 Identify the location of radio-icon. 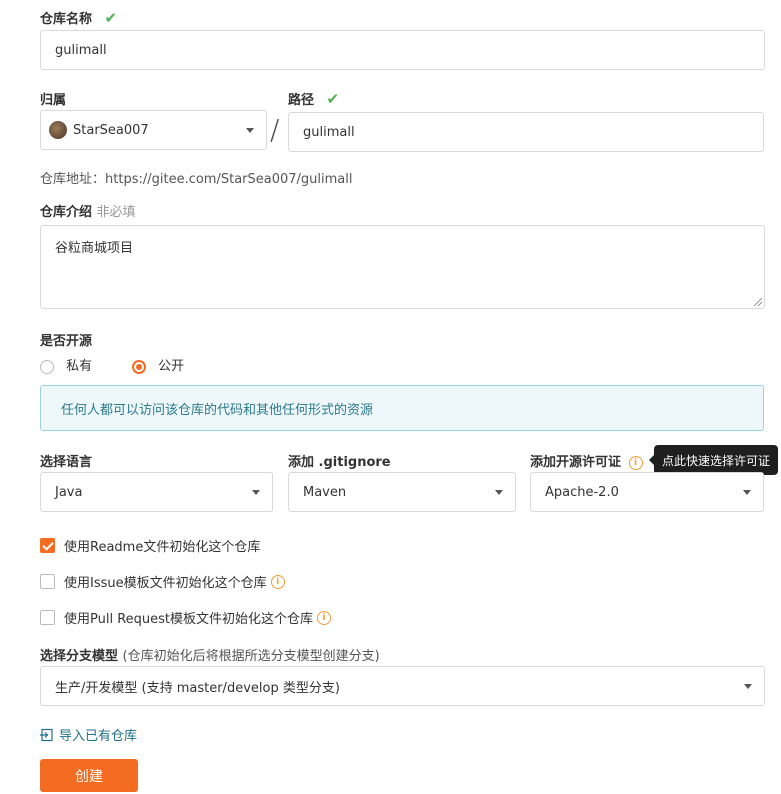
(47, 366).